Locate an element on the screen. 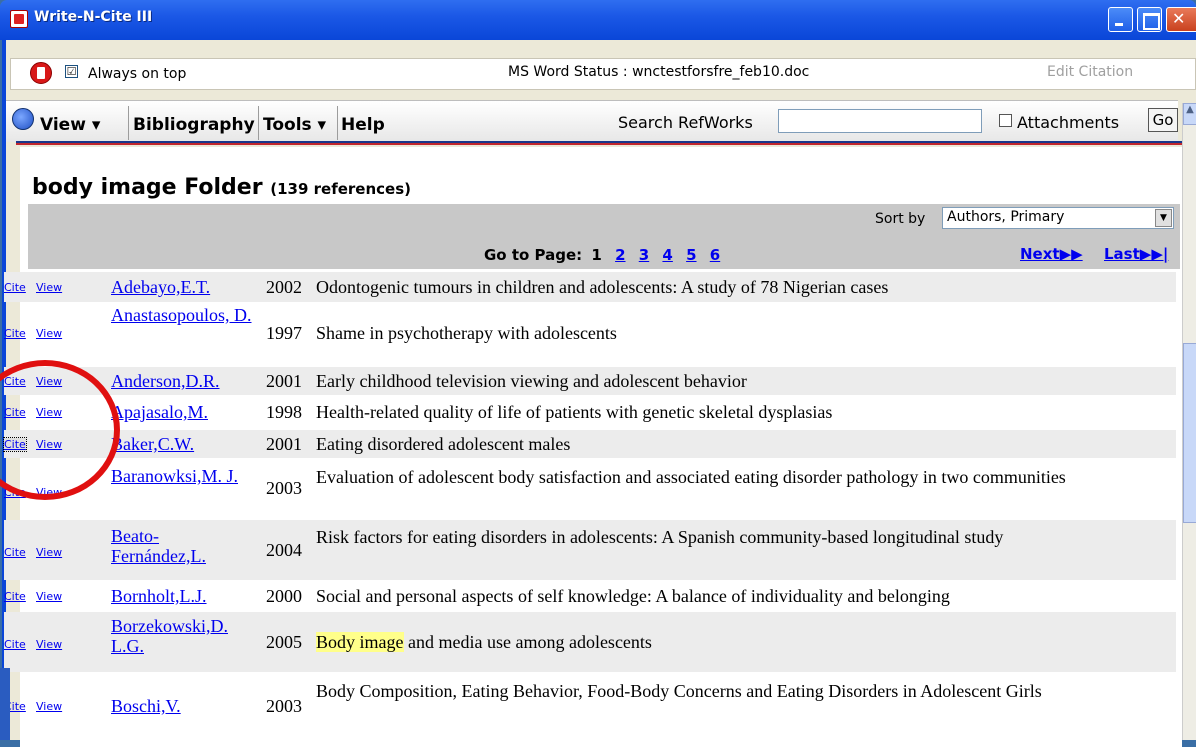 This screenshot has height=747, width=1196. author-link: Apajasalo,M. is located at coordinates (159, 412).